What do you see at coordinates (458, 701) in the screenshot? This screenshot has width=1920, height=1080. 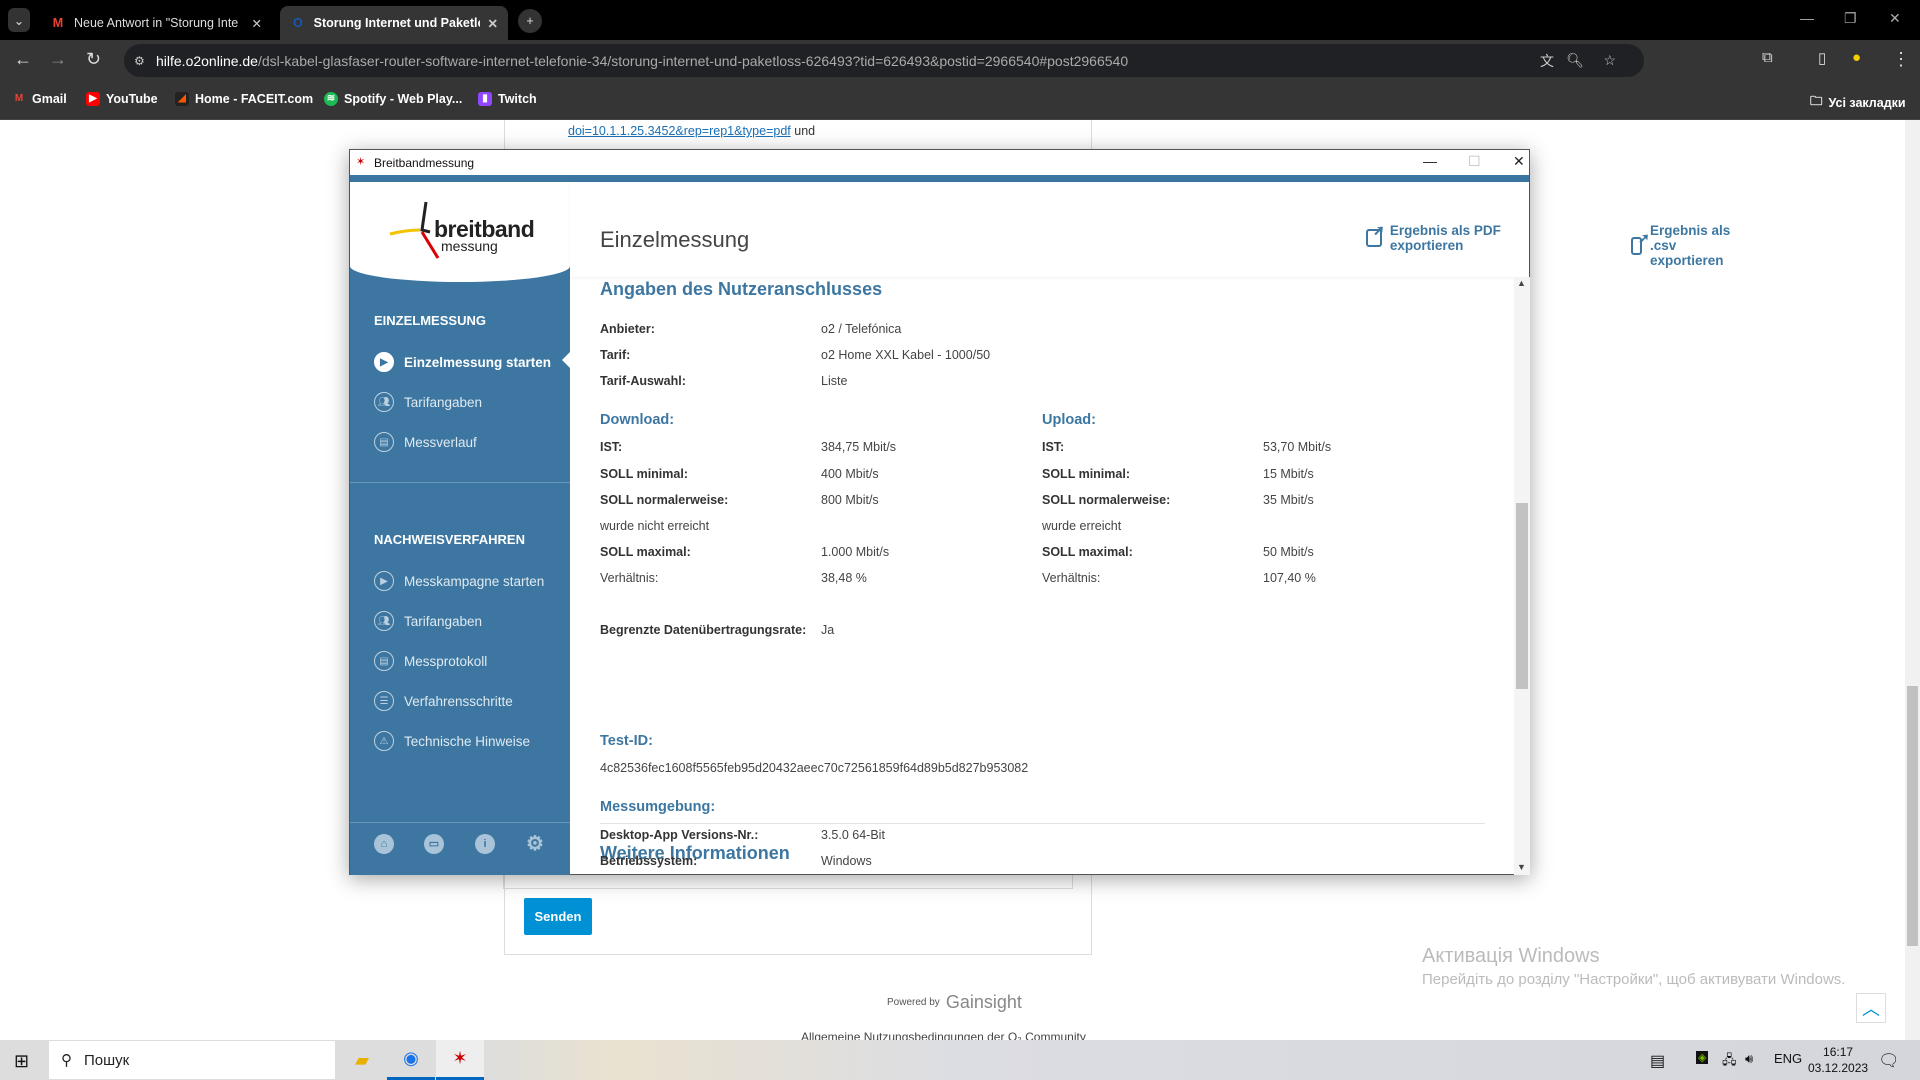 I see `sidebar-item-label: Verfahrensschritte` at bounding box center [458, 701].